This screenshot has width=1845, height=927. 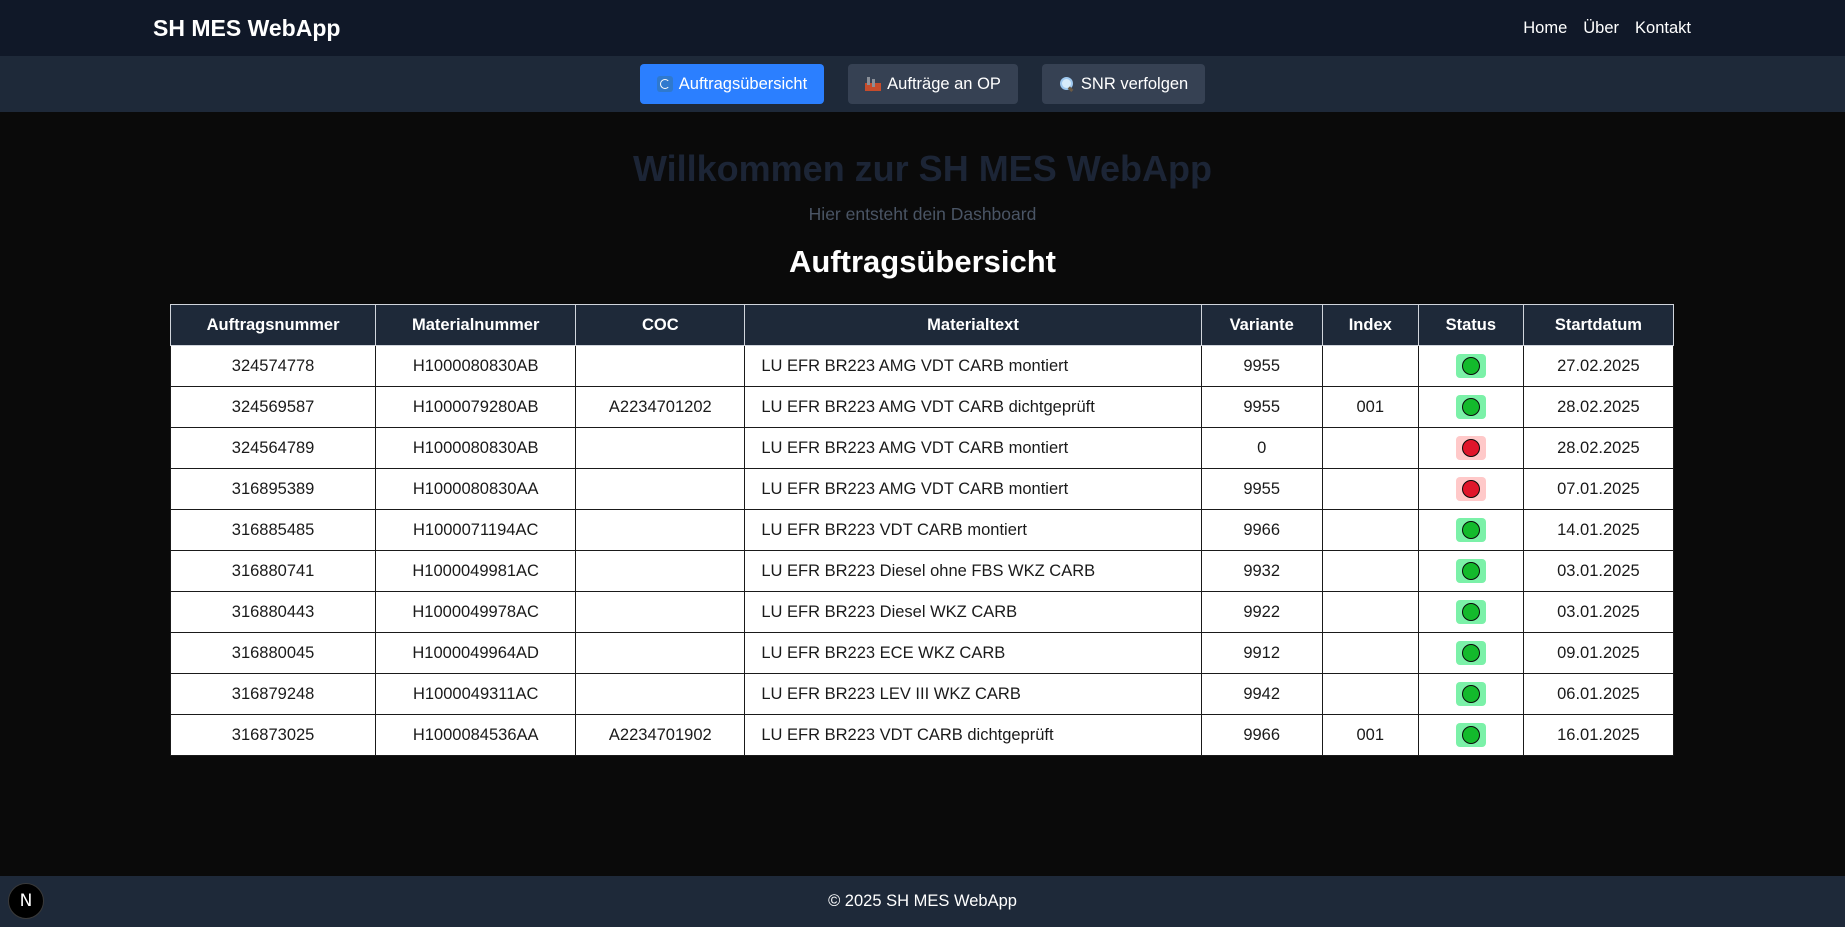 I want to click on cell-material-number: H1000071194AC, so click(x=476, y=530).